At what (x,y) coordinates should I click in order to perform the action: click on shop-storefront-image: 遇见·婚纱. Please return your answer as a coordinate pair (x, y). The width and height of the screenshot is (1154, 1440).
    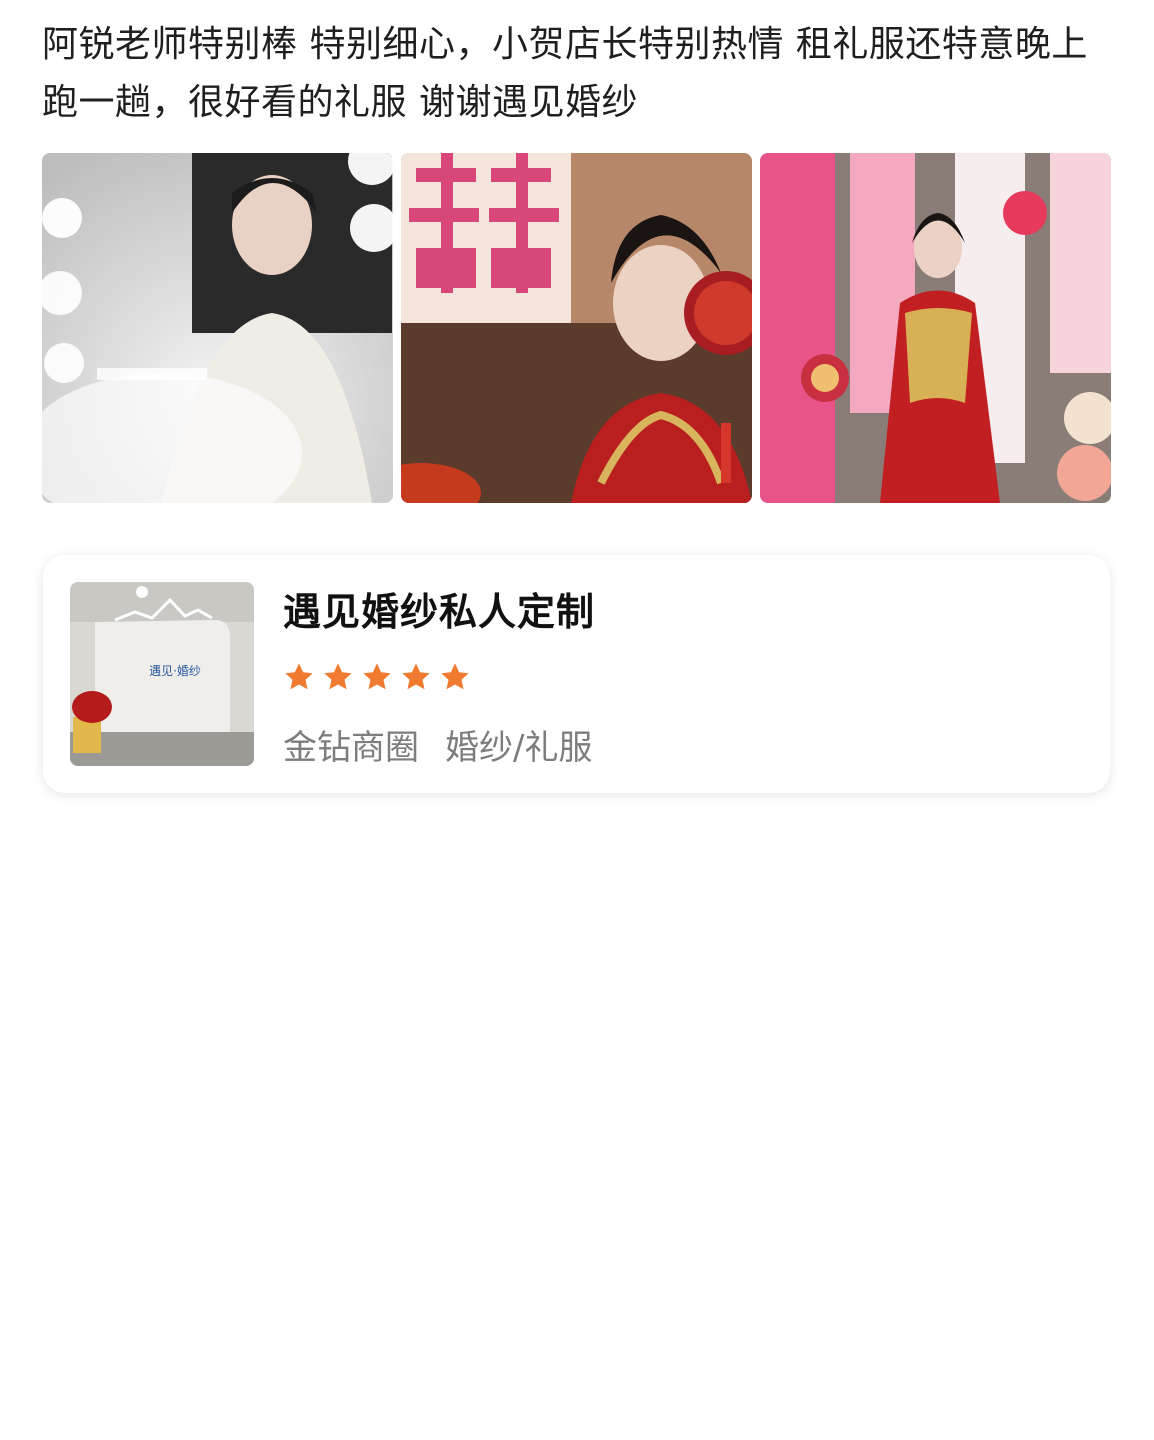
    Looking at the image, I should click on (162, 674).